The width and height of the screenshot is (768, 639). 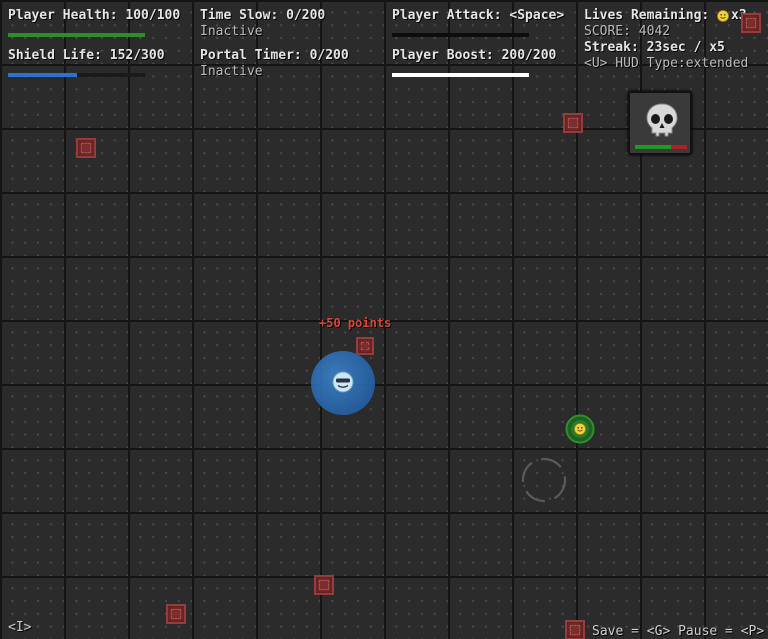 I want to click on enemy-smiley-icon, so click(x=580, y=429).